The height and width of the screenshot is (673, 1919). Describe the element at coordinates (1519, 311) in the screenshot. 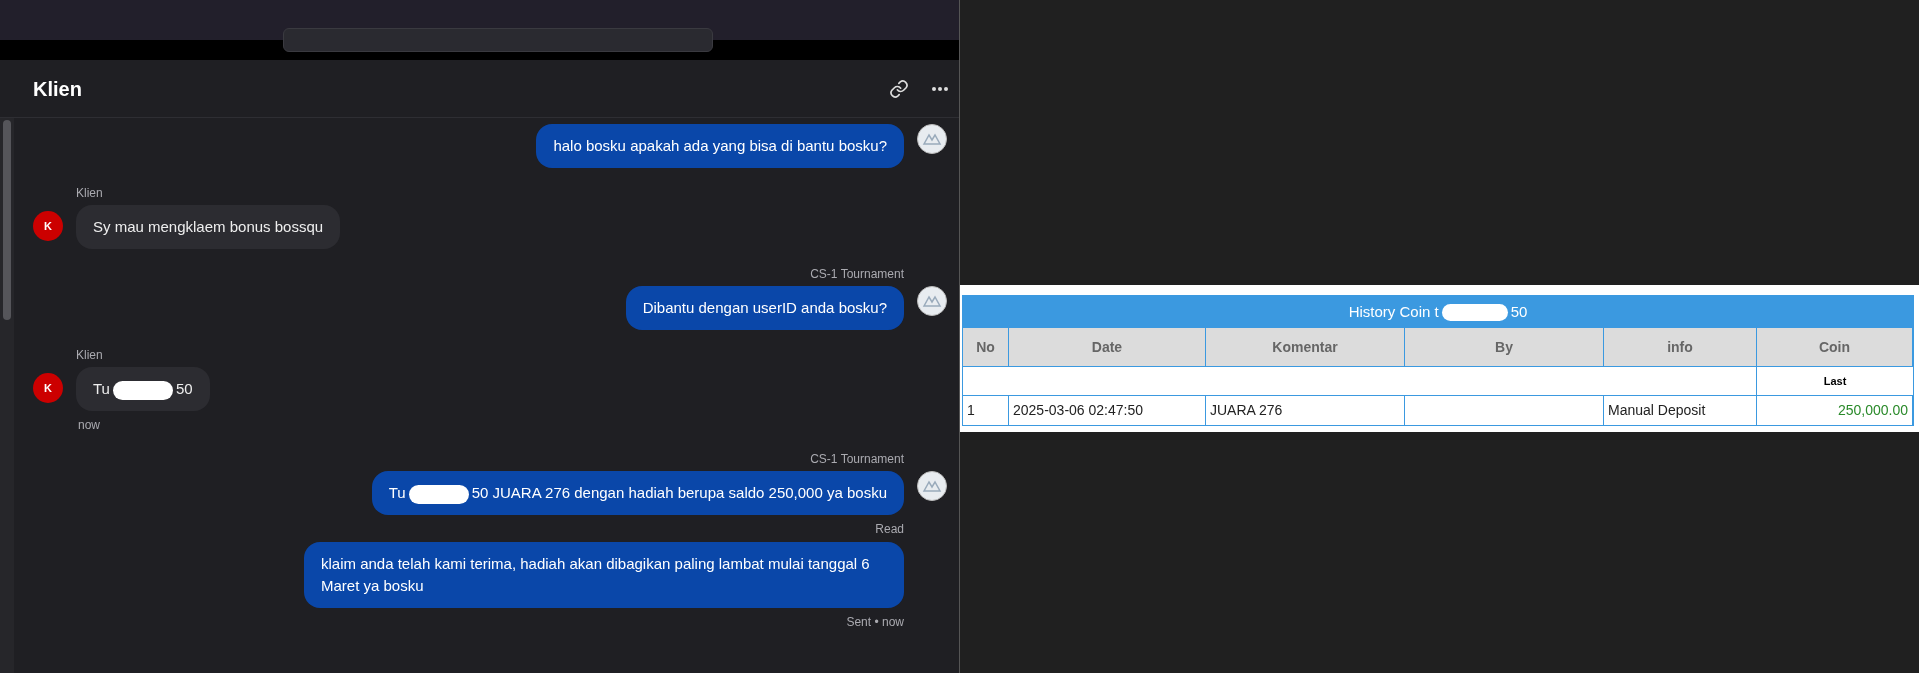

I see `table-title: 50` at that location.